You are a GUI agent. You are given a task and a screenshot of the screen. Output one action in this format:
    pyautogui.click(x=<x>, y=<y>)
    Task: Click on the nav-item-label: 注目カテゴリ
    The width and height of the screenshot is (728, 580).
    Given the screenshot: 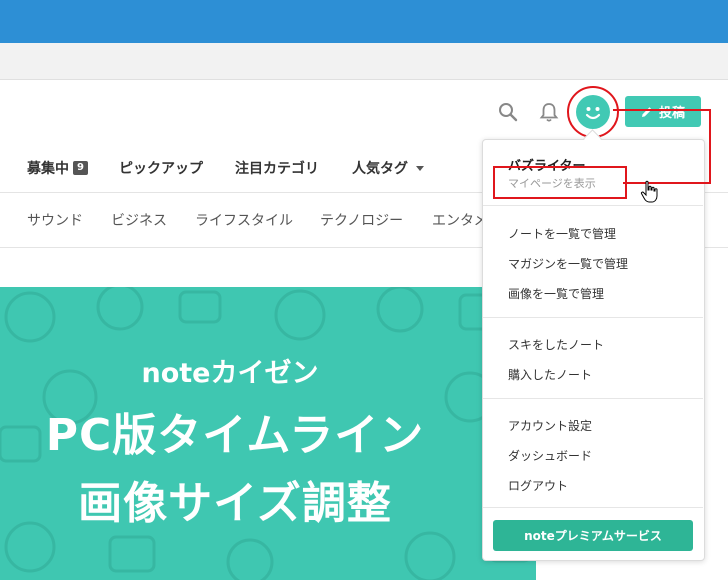 What is the action you would take?
    pyautogui.click(x=277, y=169)
    